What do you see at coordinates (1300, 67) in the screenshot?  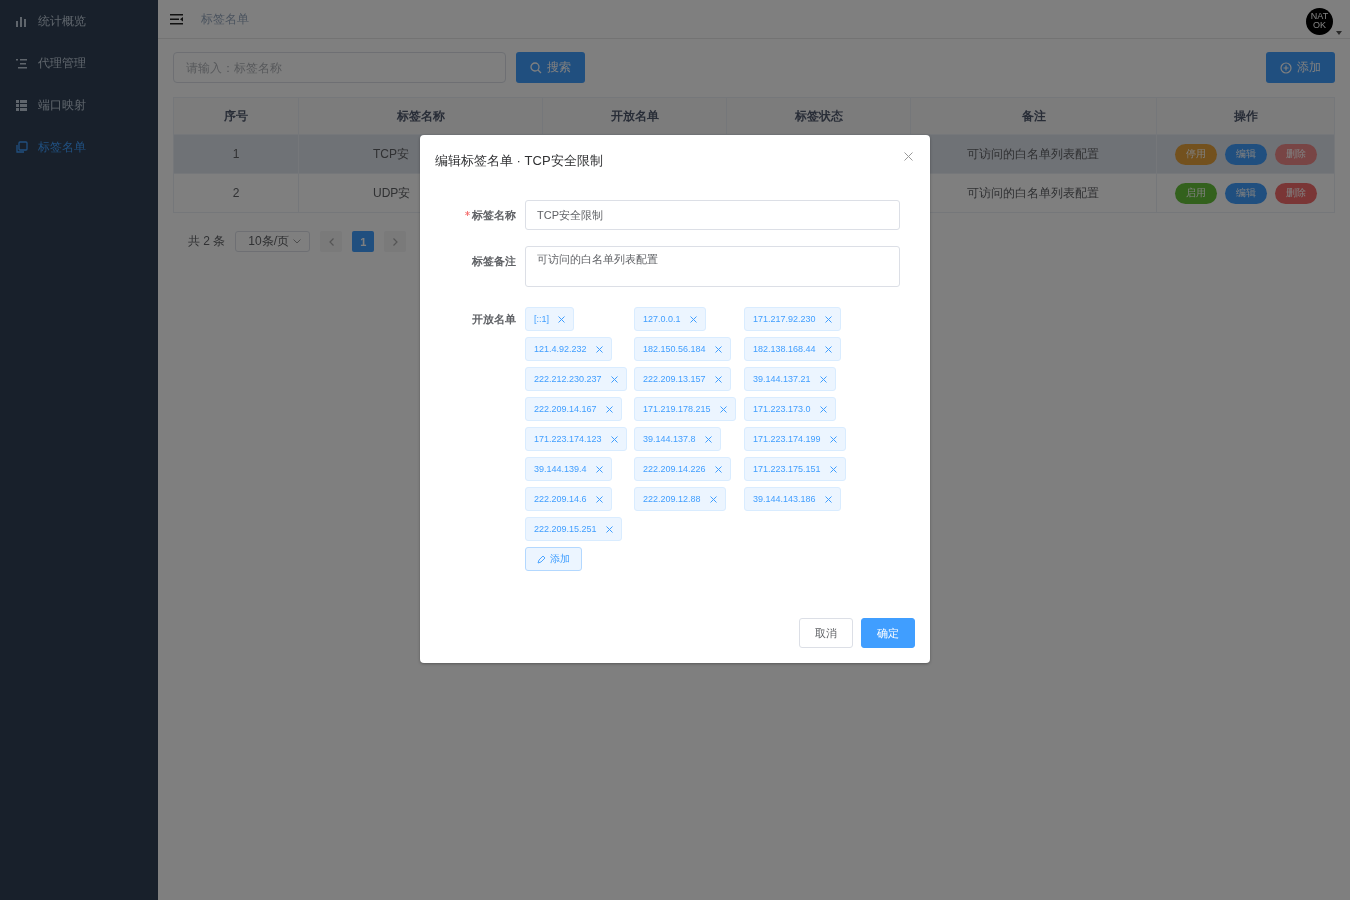 I see `add-button: 添加` at bounding box center [1300, 67].